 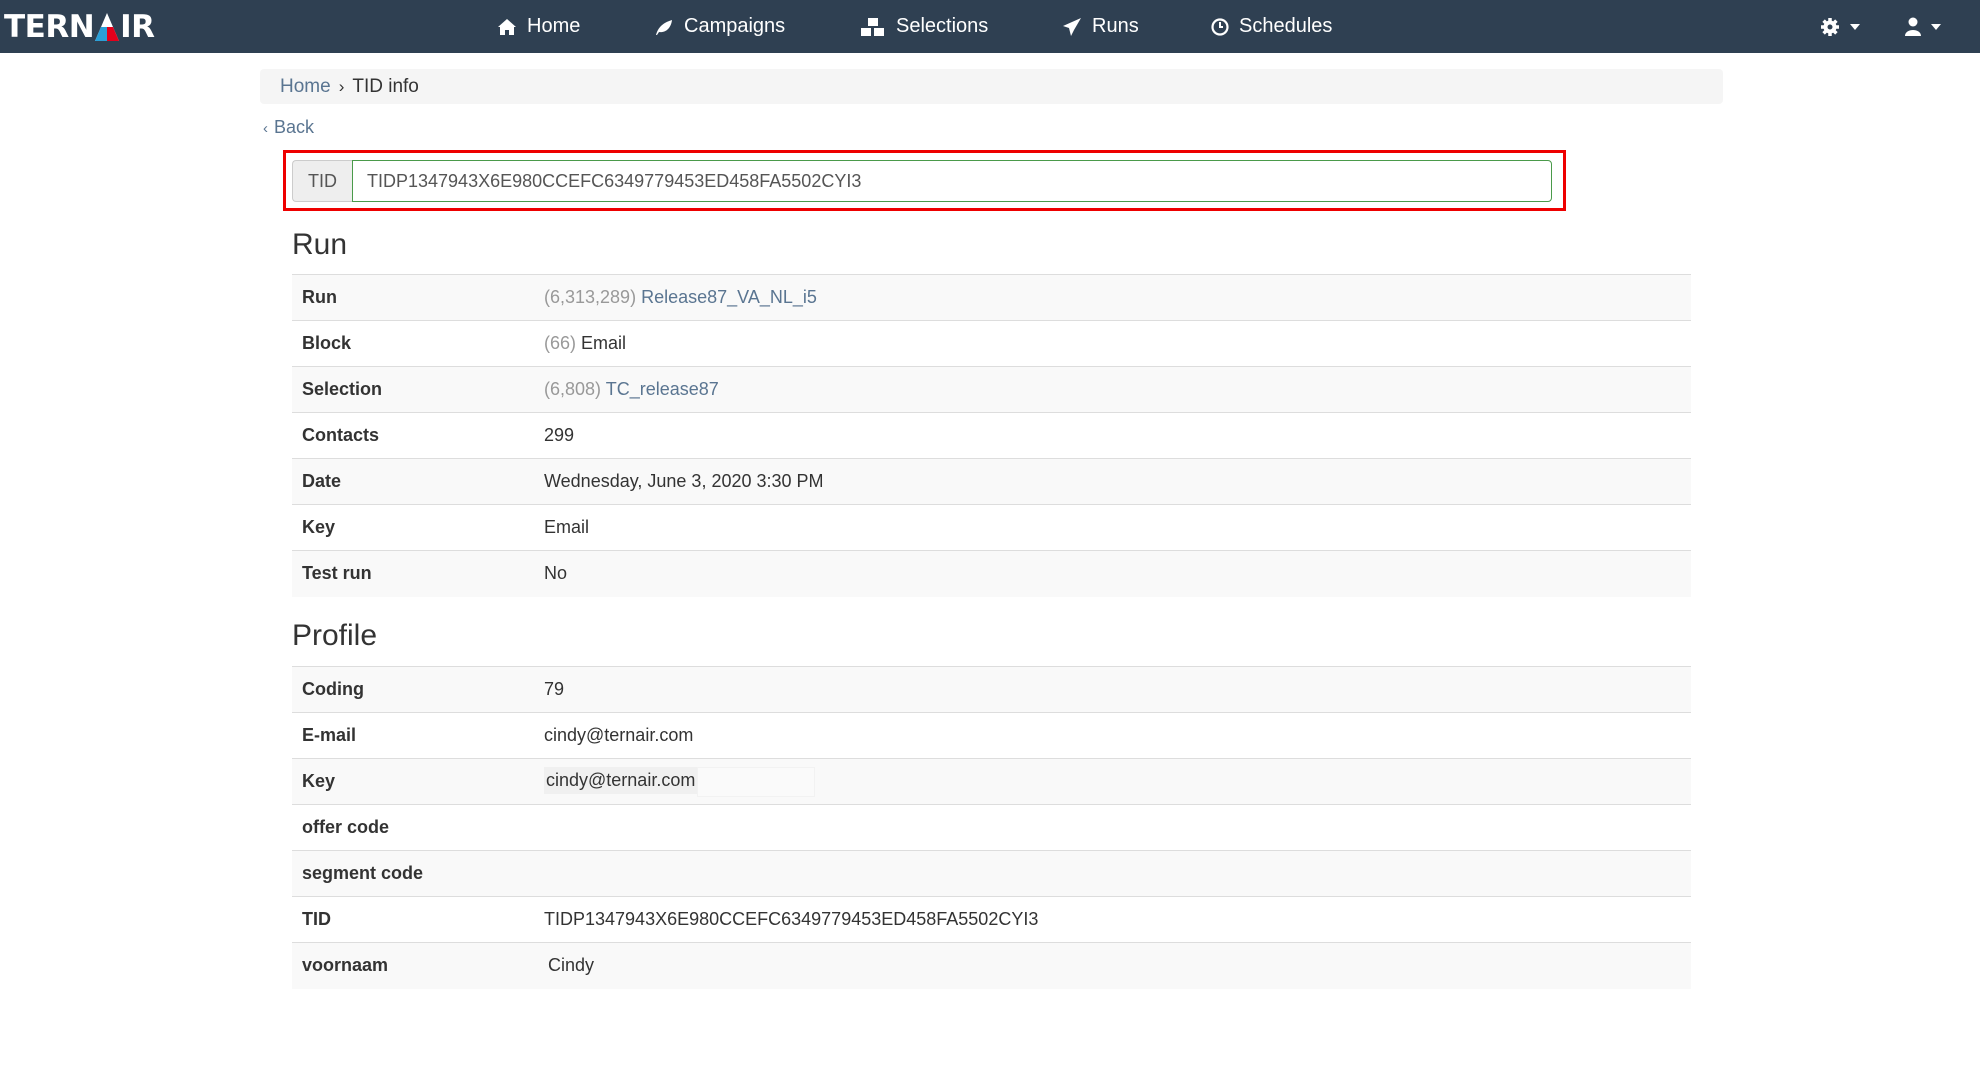 What do you see at coordinates (1112, 389) in the screenshot?
I see `row-value-cell: (6,808) TC_release87` at bounding box center [1112, 389].